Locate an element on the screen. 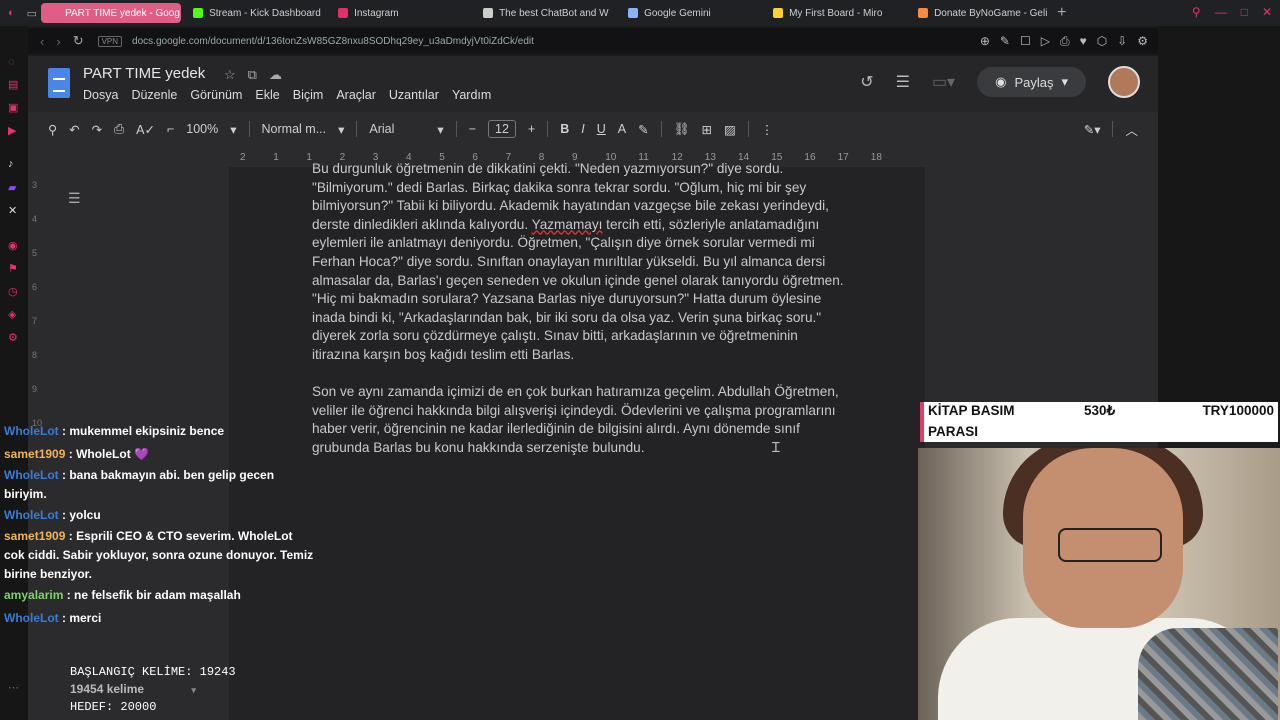 The width and height of the screenshot is (1280, 720). search-menus-icon: ⚲ is located at coordinates (52, 129).